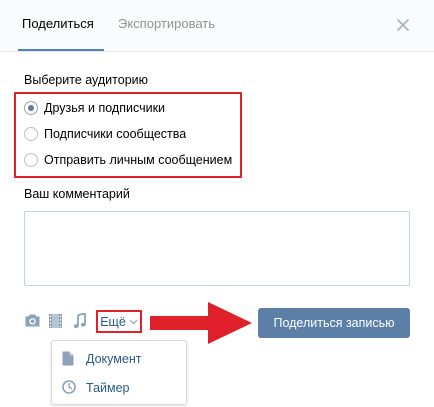 This screenshot has width=434, height=407. What do you see at coordinates (115, 134) in the screenshot?
I see `radio-label: Подписчики сообщества` at bounding box center [115, 134].